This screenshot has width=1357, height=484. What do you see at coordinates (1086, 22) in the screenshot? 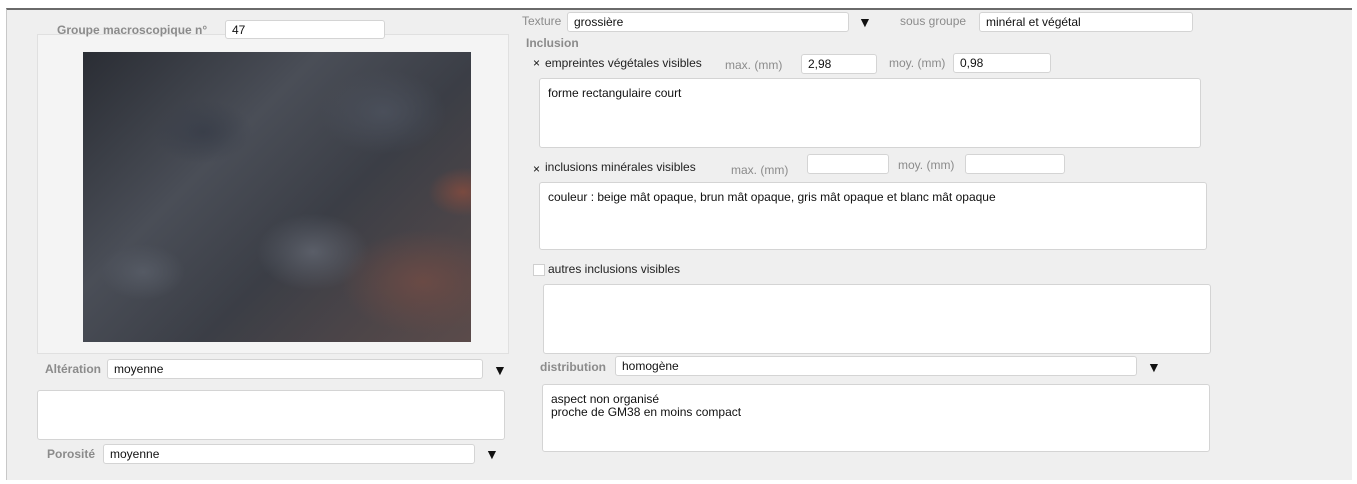
I see `sous-groupe-field: minéral et végétal` at bounding box center [1086, 22].